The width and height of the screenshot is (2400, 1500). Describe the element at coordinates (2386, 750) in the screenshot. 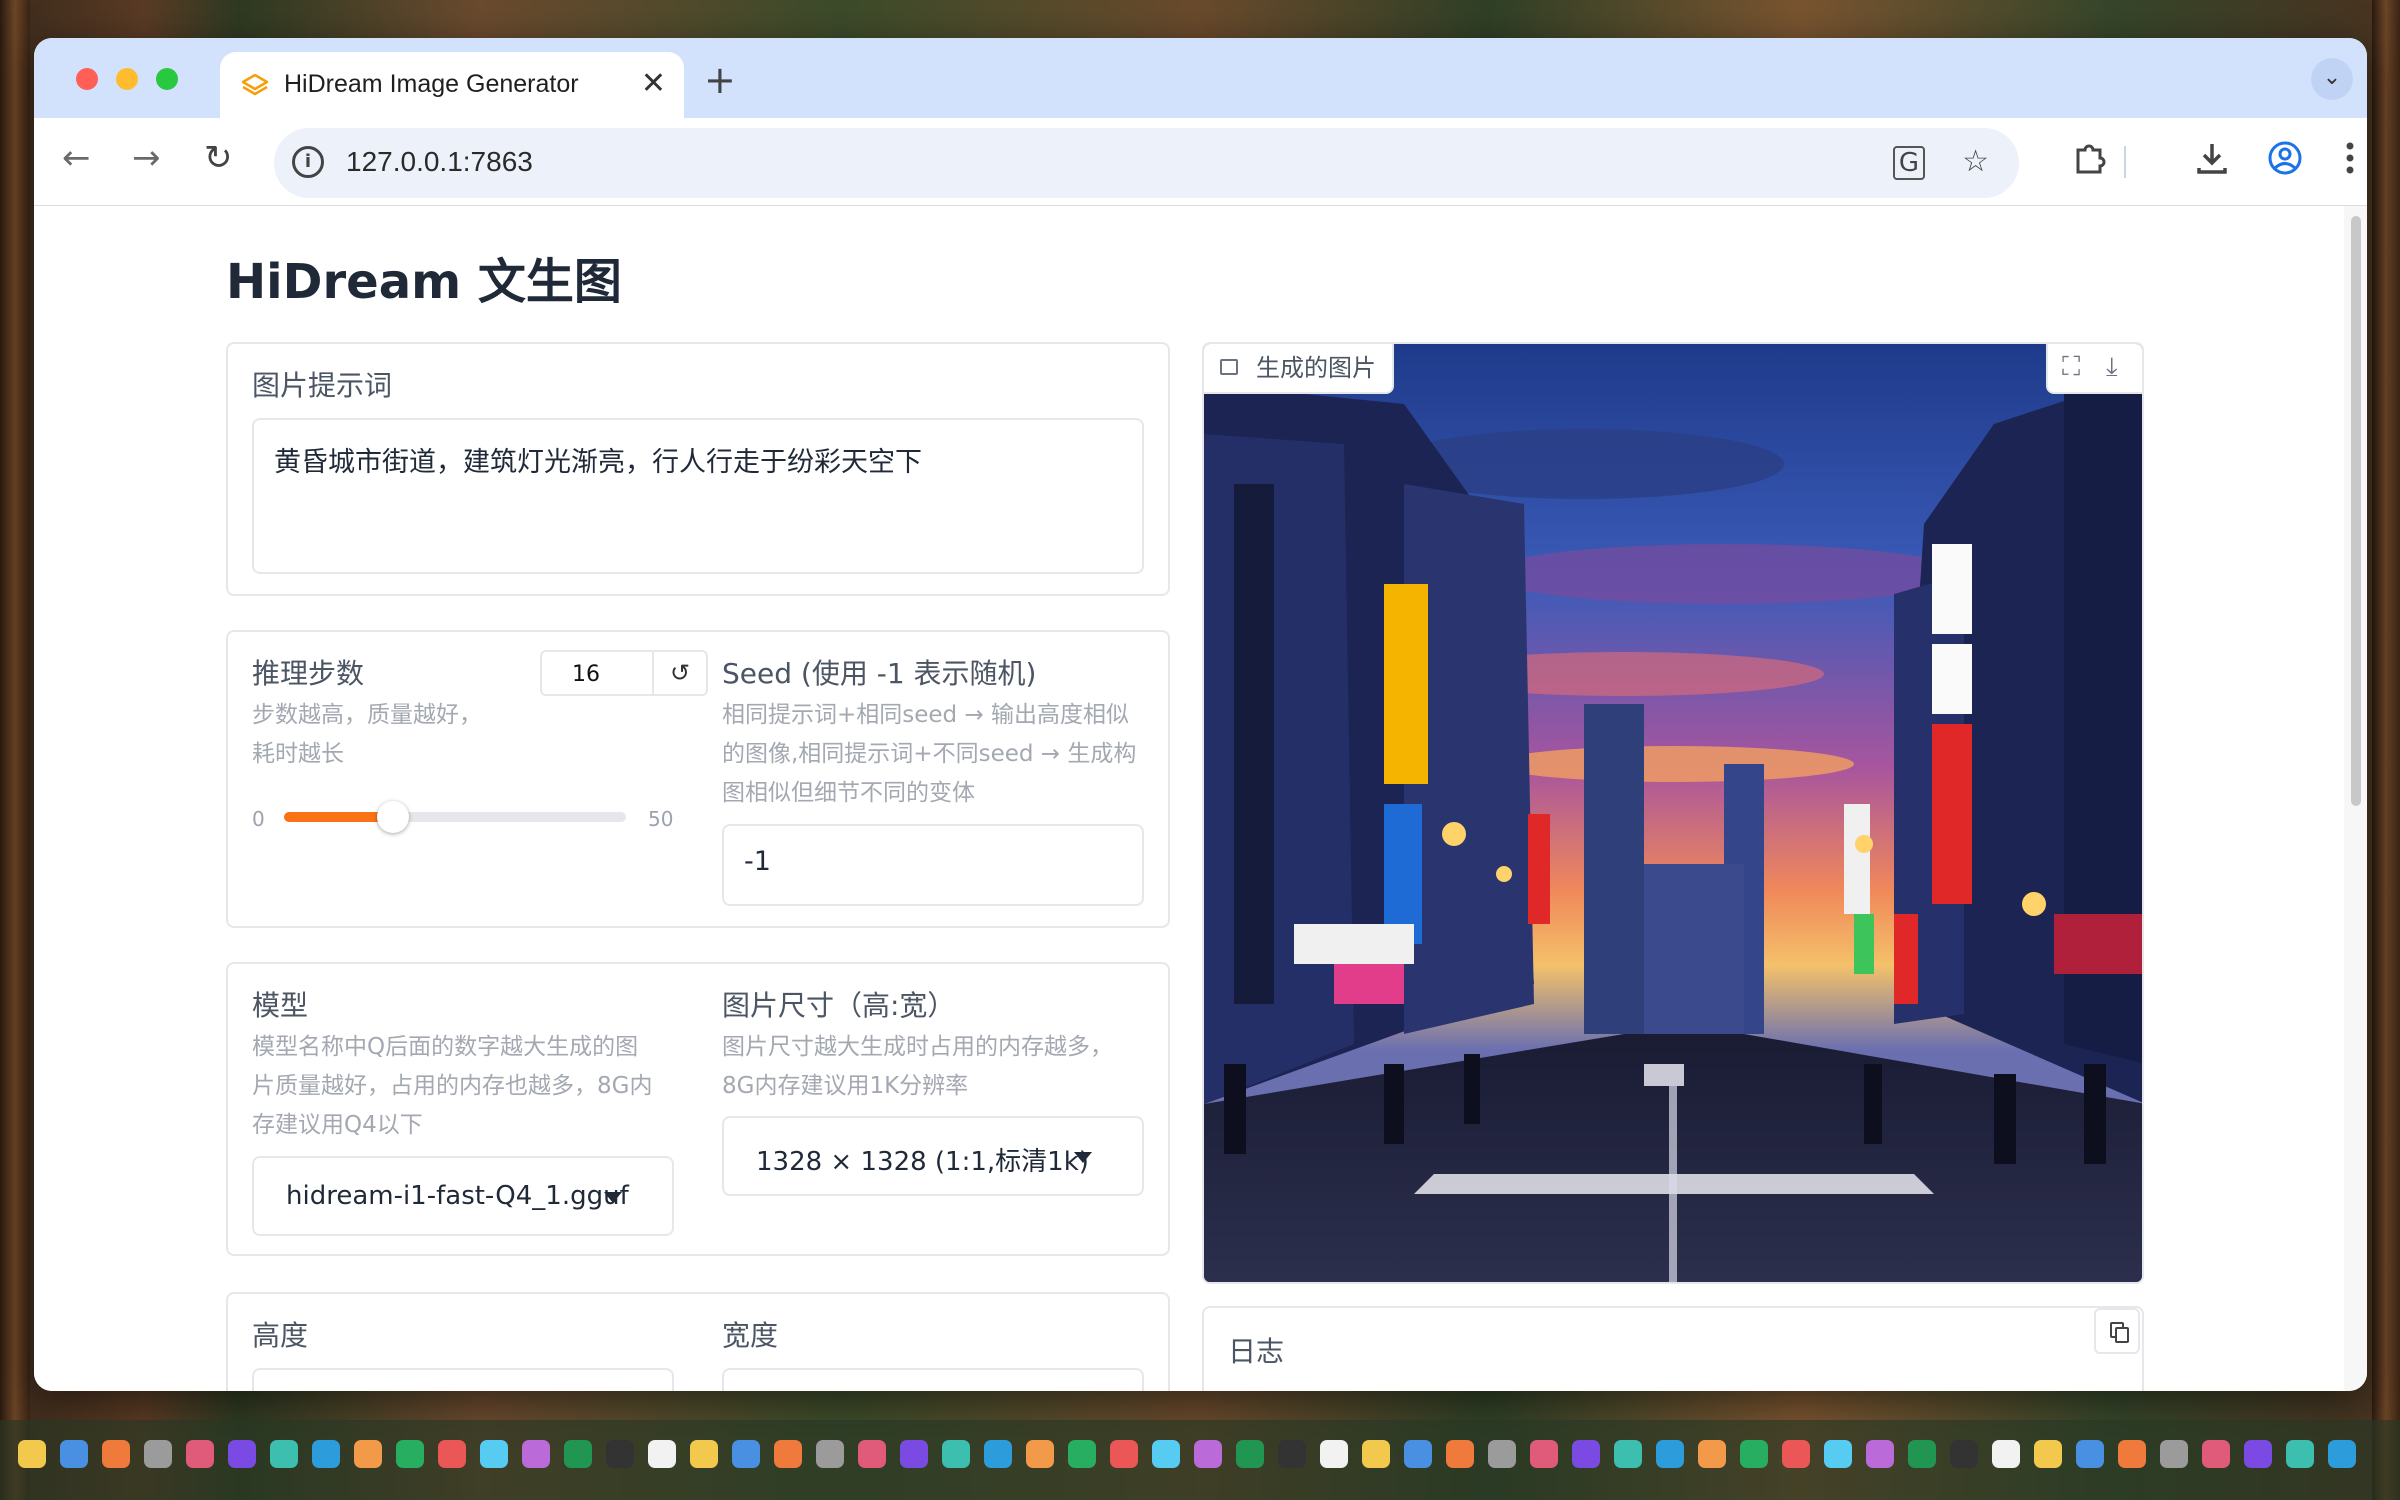

I see `desktop-tree-trunk` at that location.